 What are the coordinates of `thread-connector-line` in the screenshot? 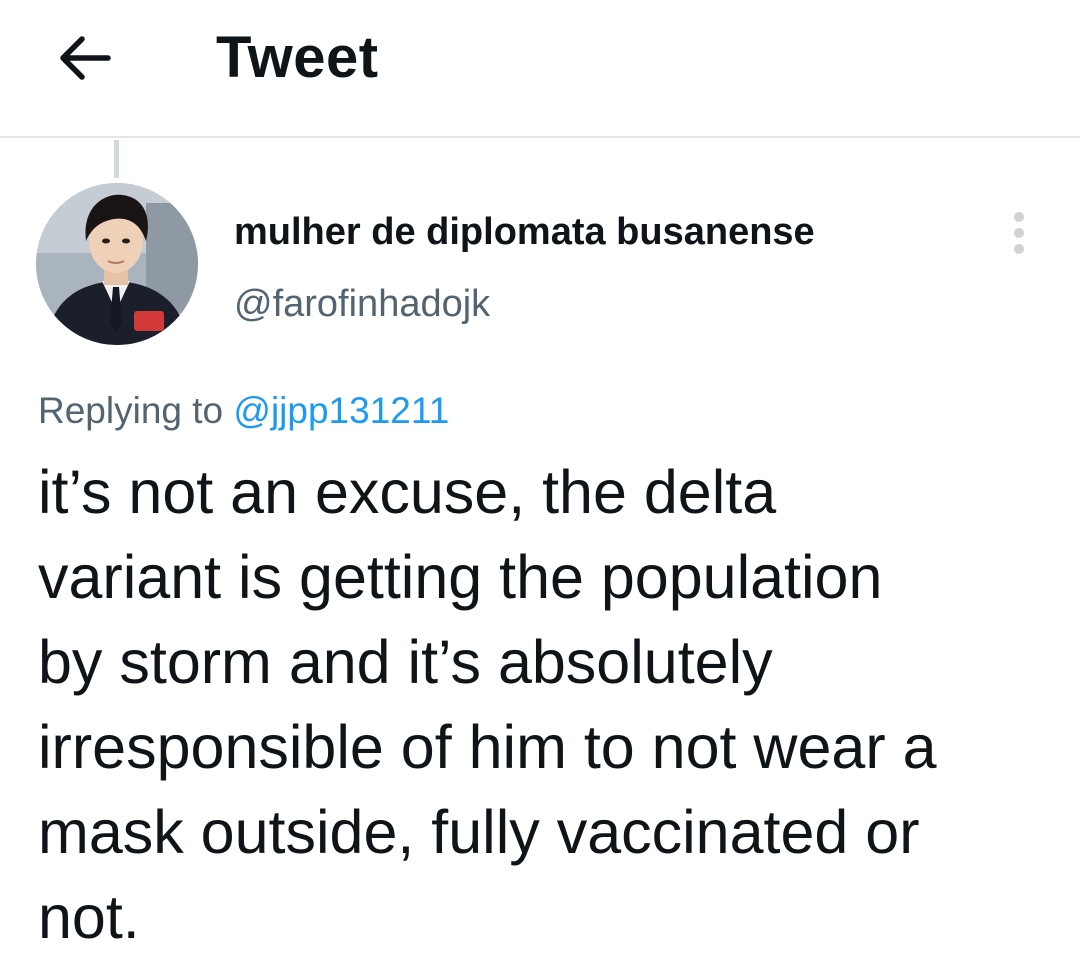 It's located at (116, 159).